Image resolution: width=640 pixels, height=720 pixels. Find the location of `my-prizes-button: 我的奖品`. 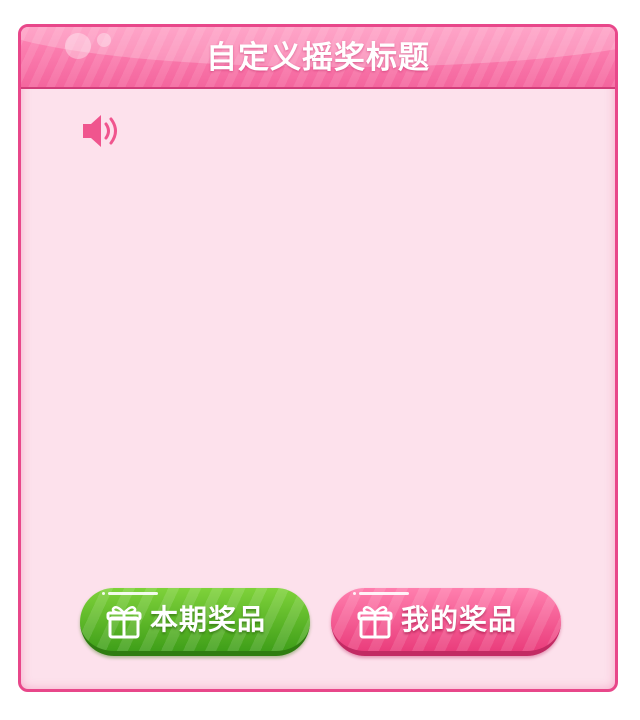

my-prizes-button: 我的奖品 is located at coordinates (446, 622).